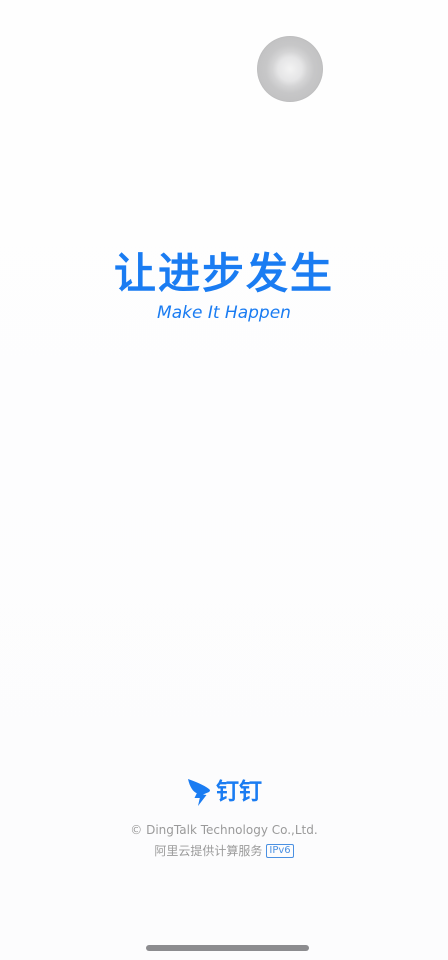 The image size is (448, 960). I want to click on provider-line: 阿里云提供计算服务 IPv6, so click(224, 851).